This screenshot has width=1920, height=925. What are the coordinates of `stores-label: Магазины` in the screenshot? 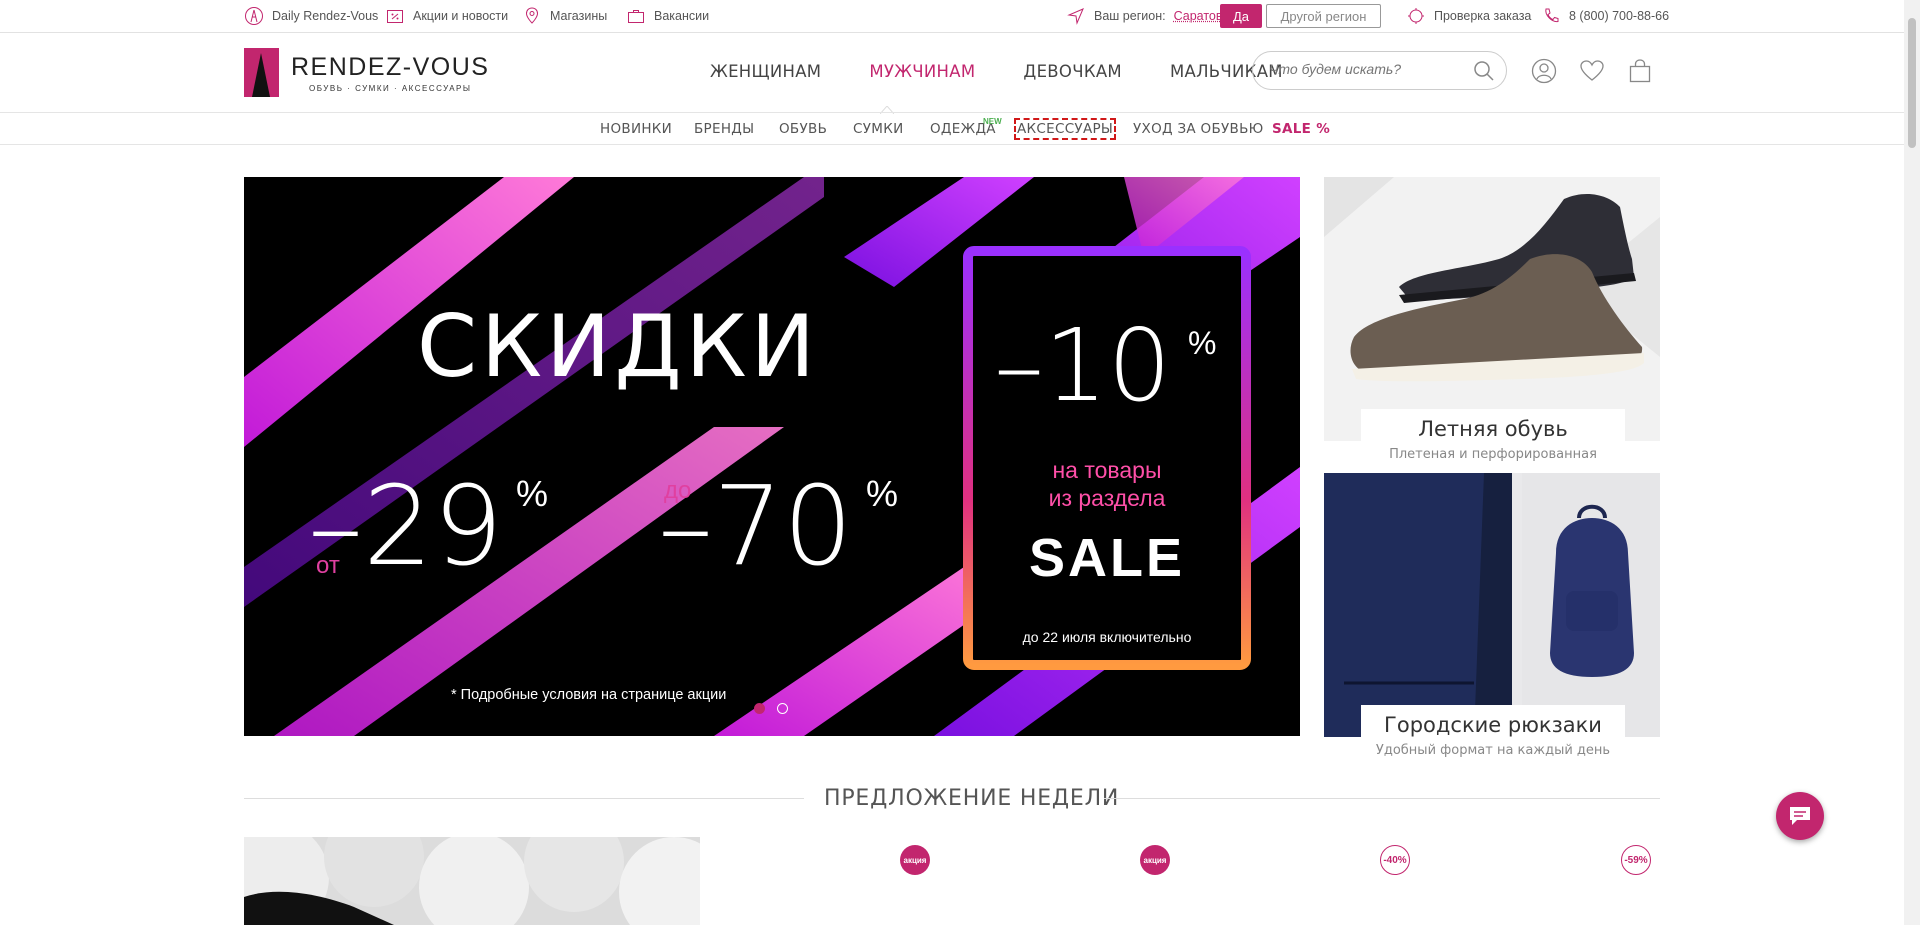 It's located at (579, 16).